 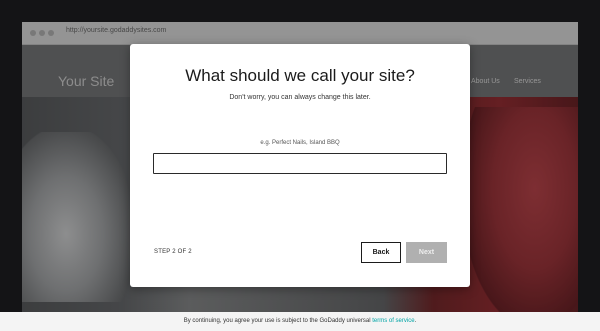 I want to click on terms-of-service-link: terms of service, so click(x=393, y=321).